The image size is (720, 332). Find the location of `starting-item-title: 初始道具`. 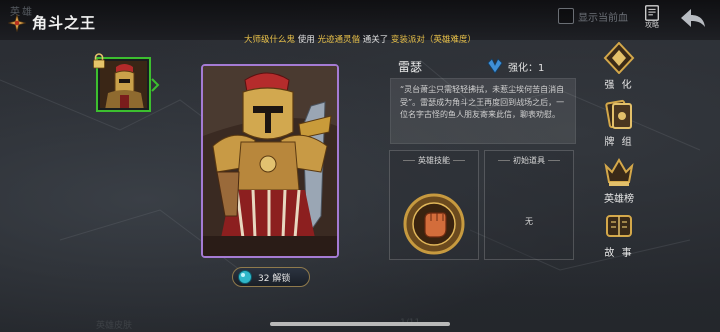

starting-item-title: 初始道具 is located at coordinates (529, 160).